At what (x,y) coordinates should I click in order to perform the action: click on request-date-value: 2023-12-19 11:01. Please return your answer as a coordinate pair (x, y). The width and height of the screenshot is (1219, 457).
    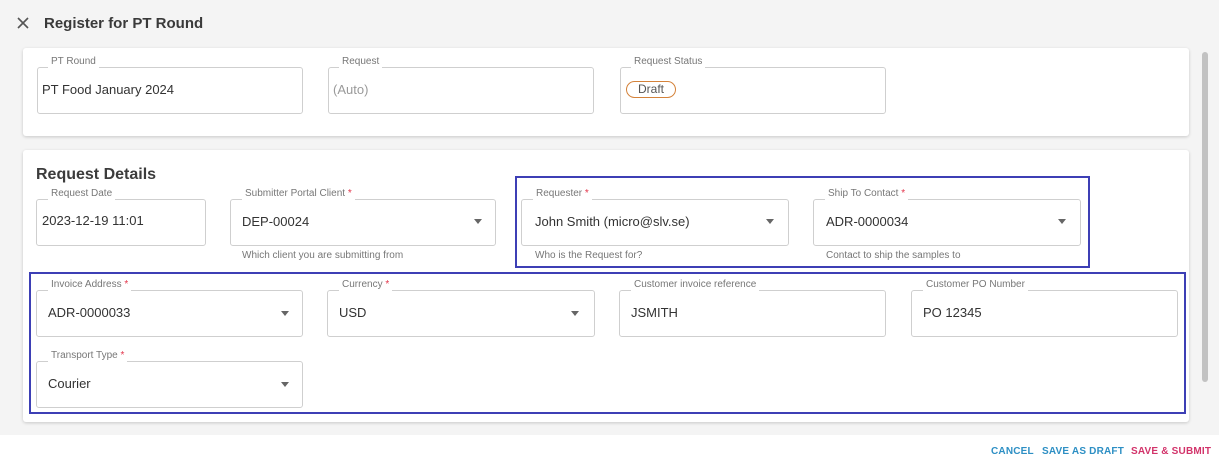
    Looking at the image, I should click on (93, 220).